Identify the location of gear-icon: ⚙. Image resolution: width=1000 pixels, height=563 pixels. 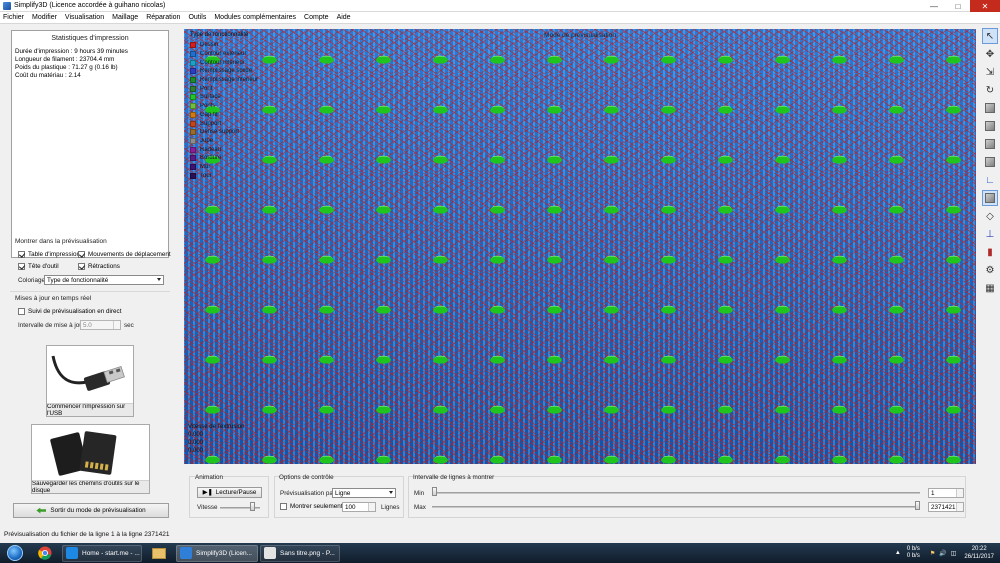
(990, 270).